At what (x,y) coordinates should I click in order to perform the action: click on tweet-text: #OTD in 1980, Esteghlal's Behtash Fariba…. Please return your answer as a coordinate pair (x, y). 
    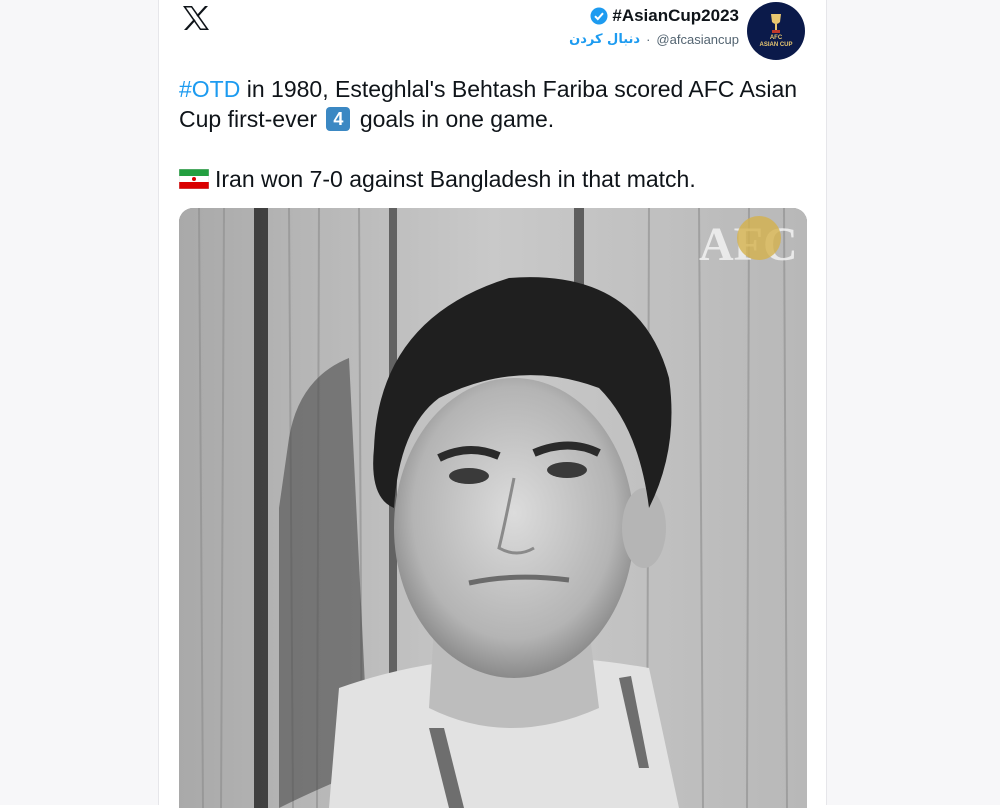
    Looking at the image, I should click on (489, 134).